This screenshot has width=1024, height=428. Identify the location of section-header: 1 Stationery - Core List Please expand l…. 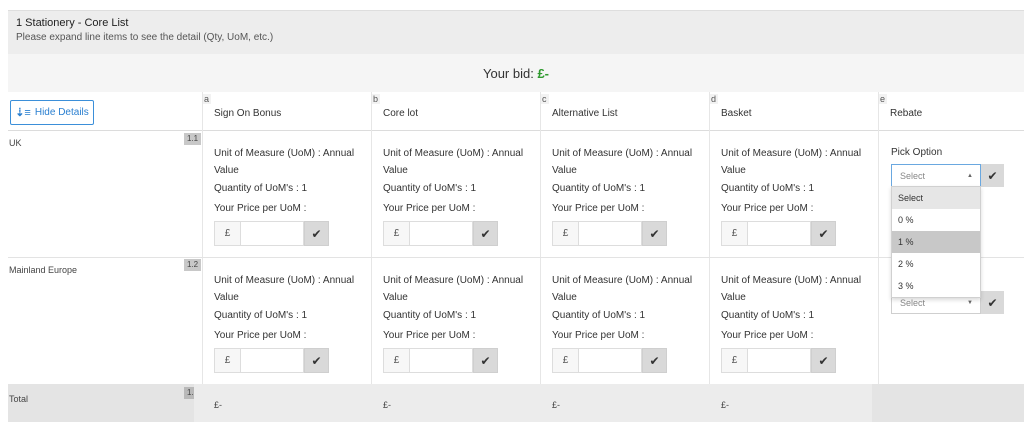
(516, 32).